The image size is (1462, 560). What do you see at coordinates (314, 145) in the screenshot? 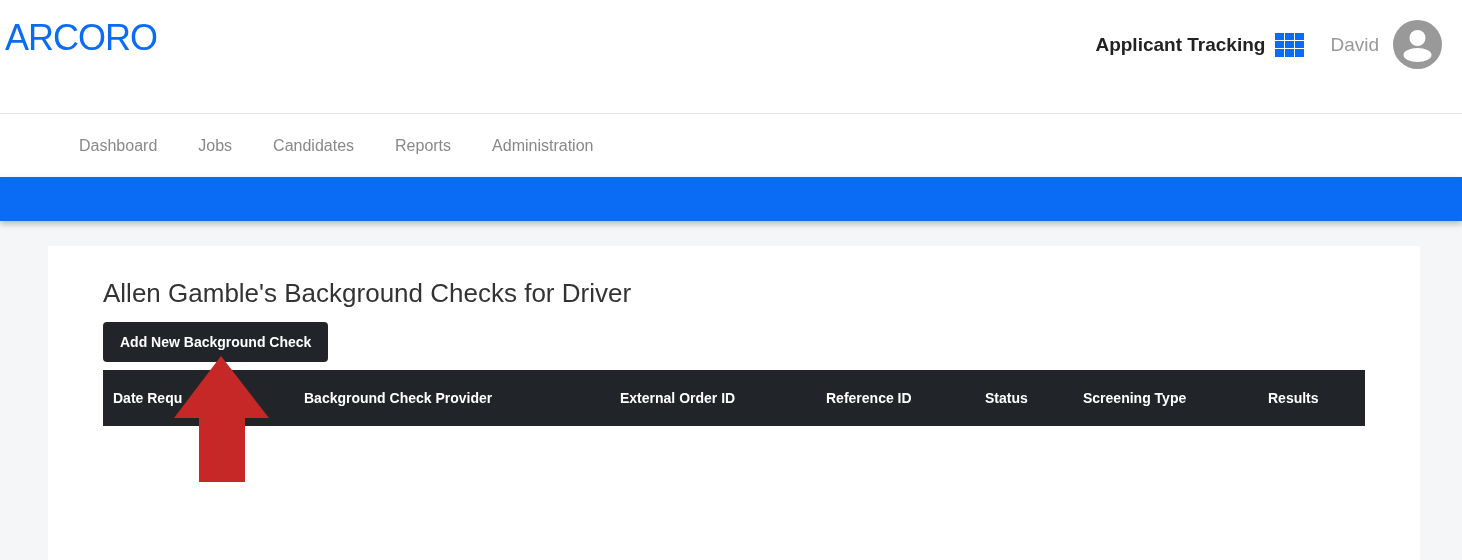
I see `nav-link: Candidates` at bounding box center [314, 145].